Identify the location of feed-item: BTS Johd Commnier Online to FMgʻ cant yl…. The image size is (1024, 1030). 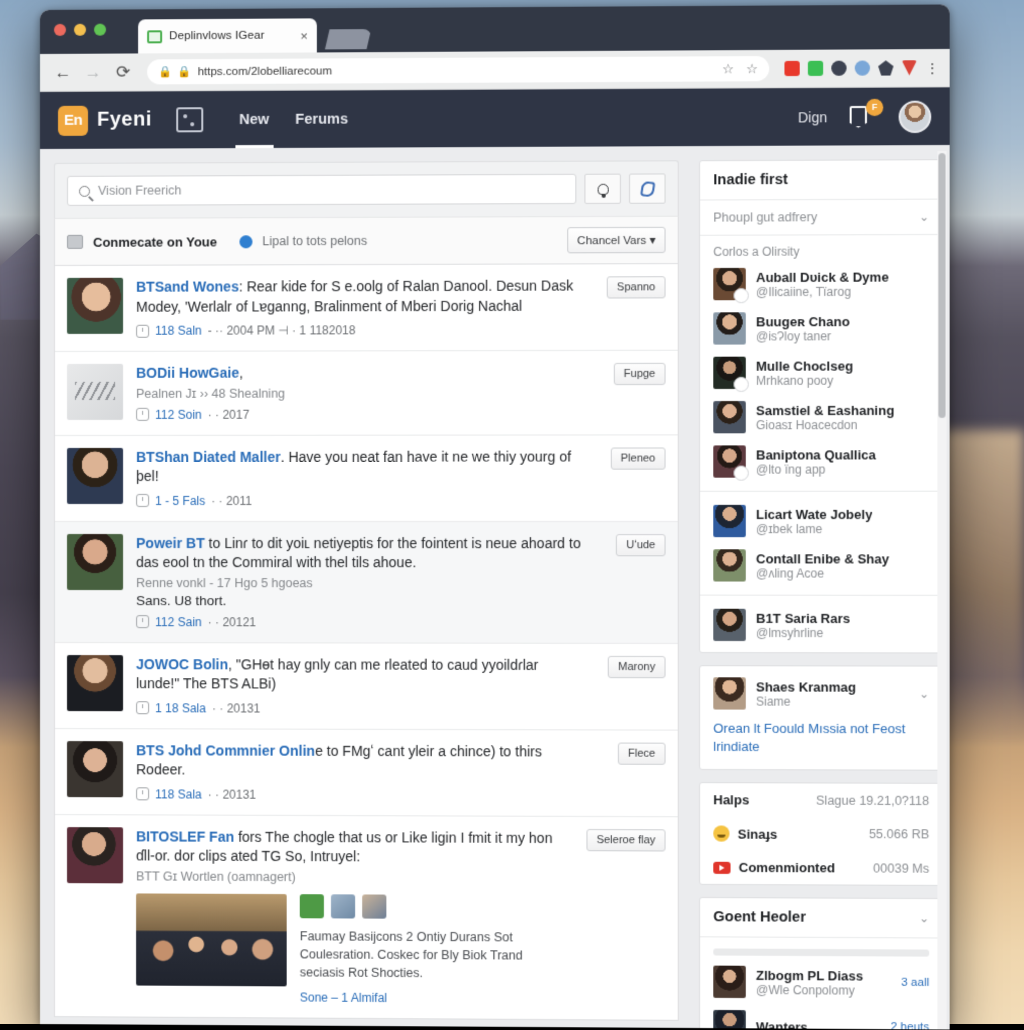
(366, 772).